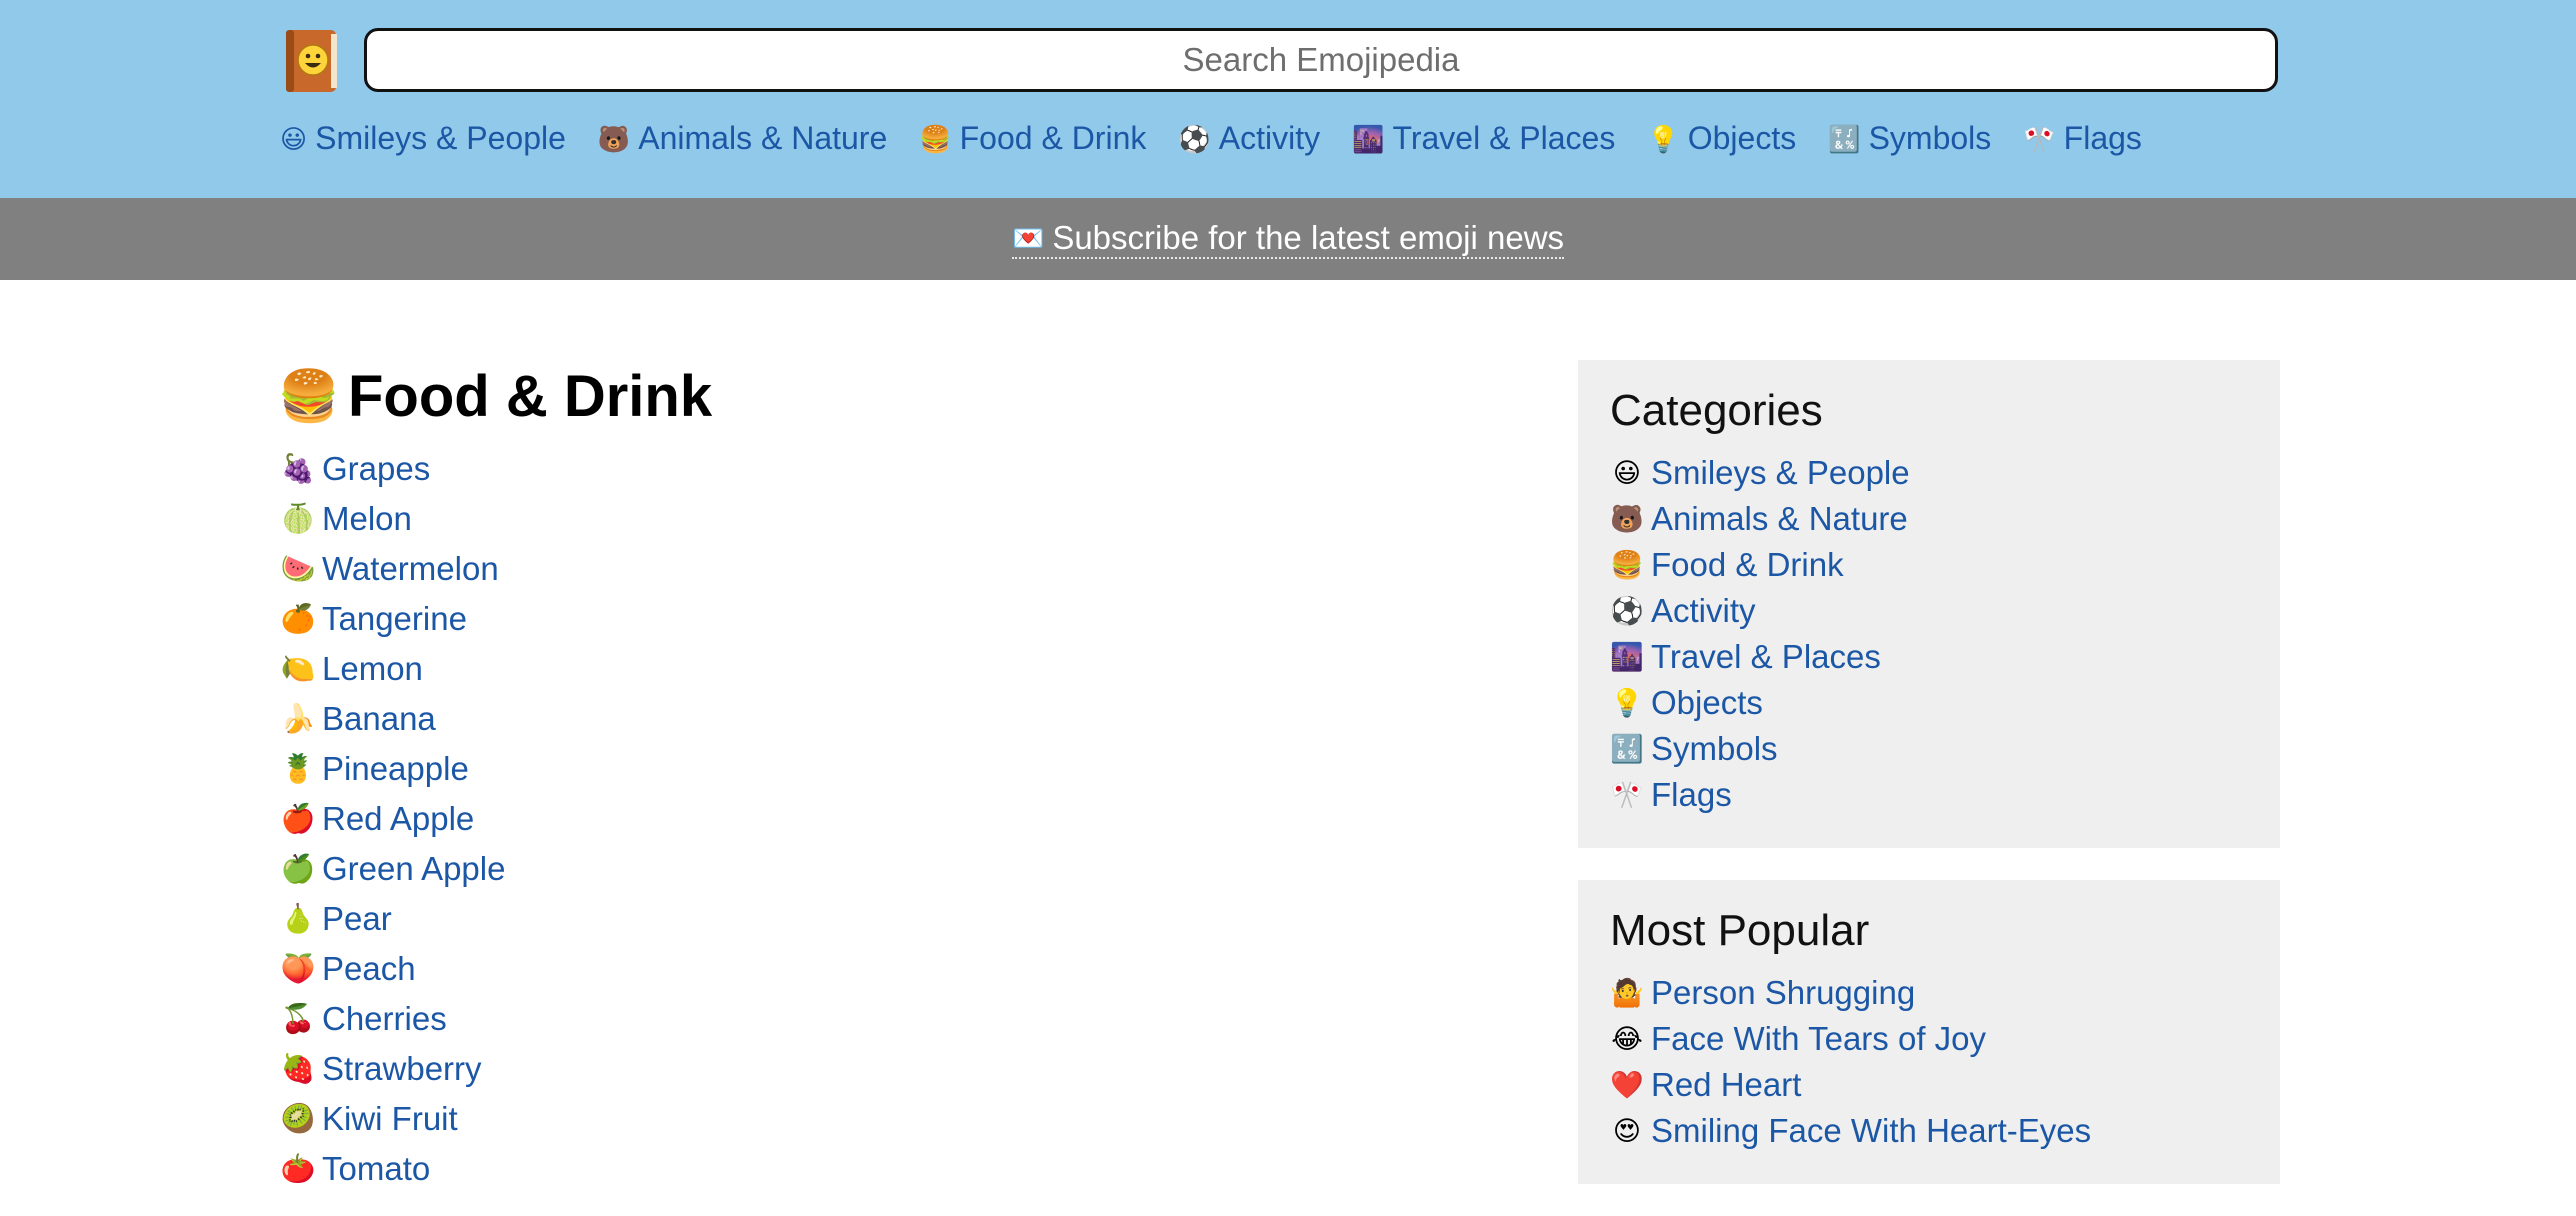 The width and height of the screenshot is (2576, 1216). Describe the element at coordinates (614, 138) in the screenshot. I see `bear-icon: 🐻` at that location.